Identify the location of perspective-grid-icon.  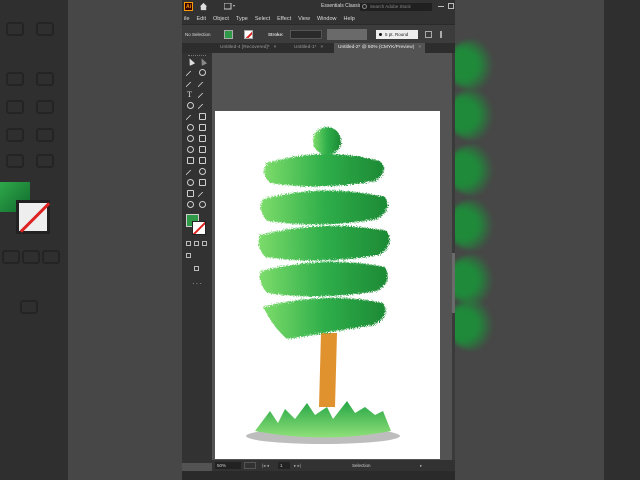
(202, 149).